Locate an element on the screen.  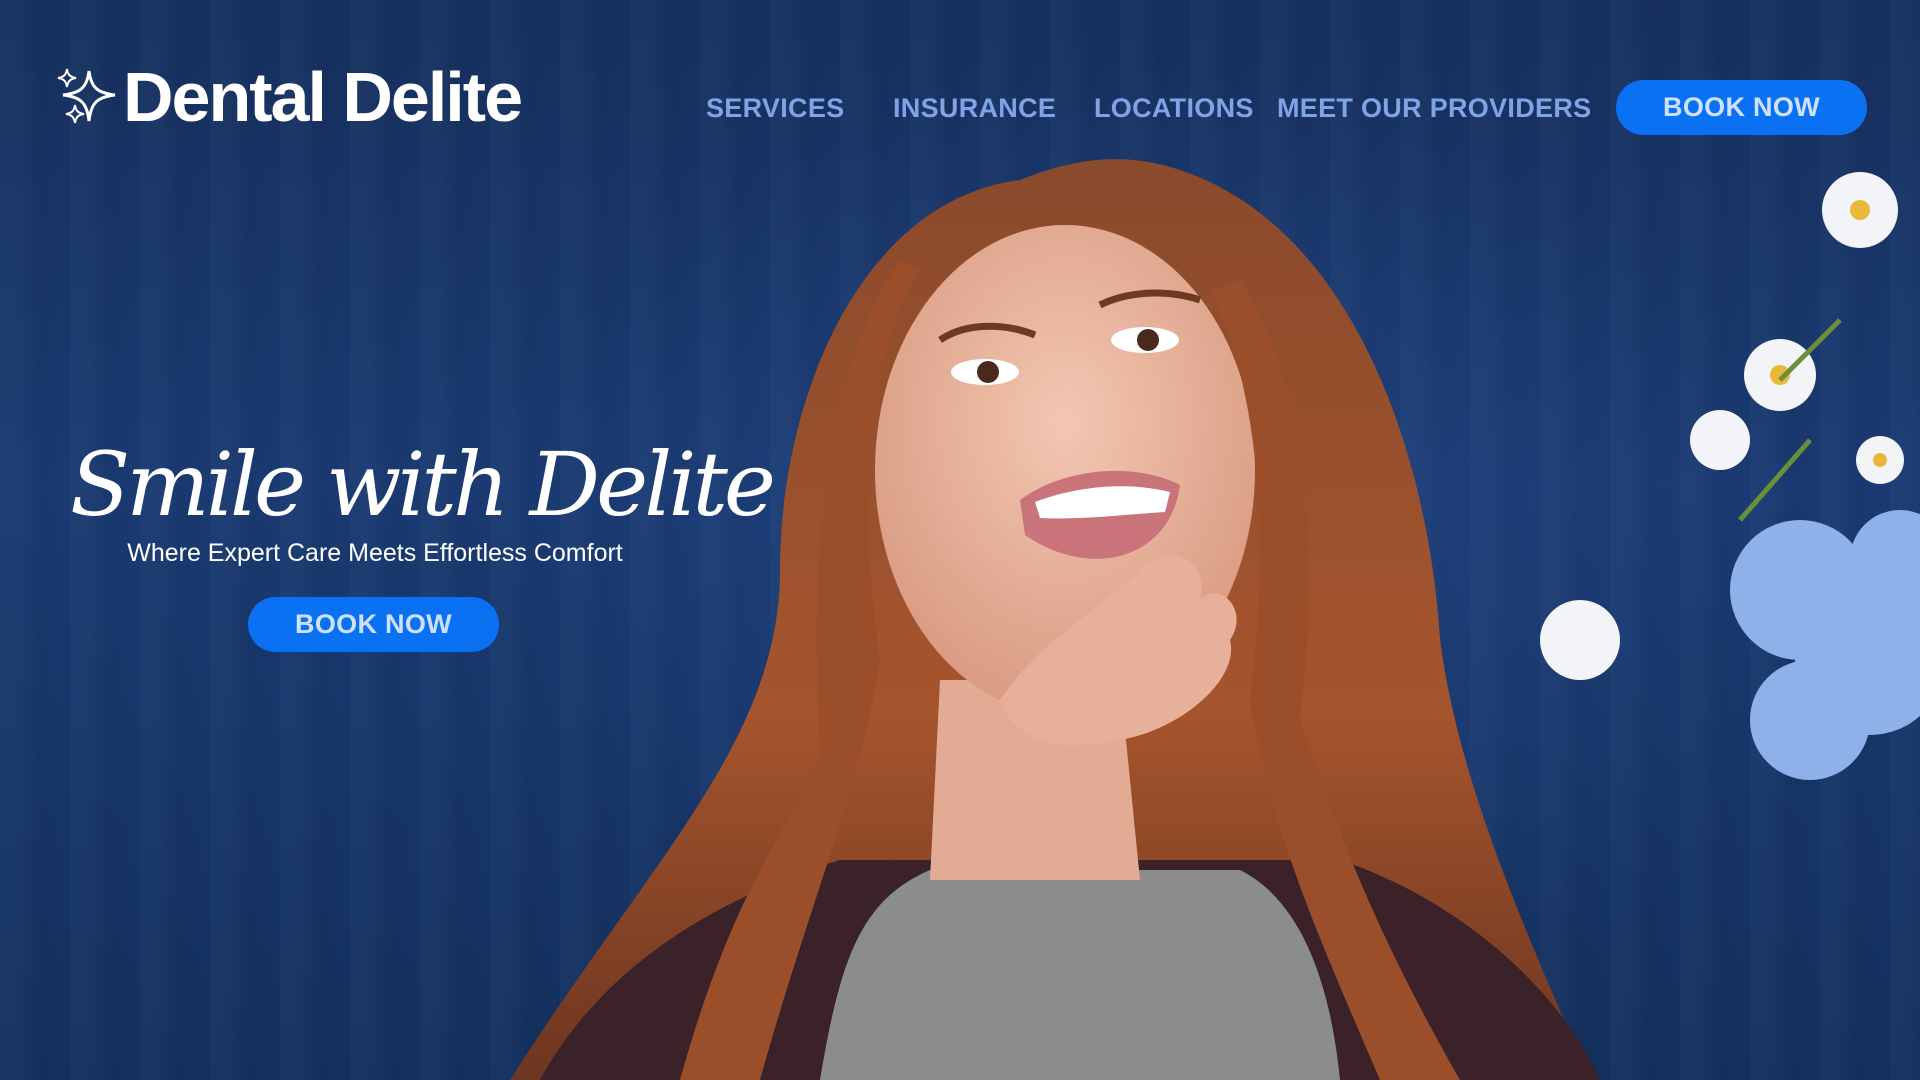
hero-book-now-button: BOOK NOW is located at coordinates (373, 624).